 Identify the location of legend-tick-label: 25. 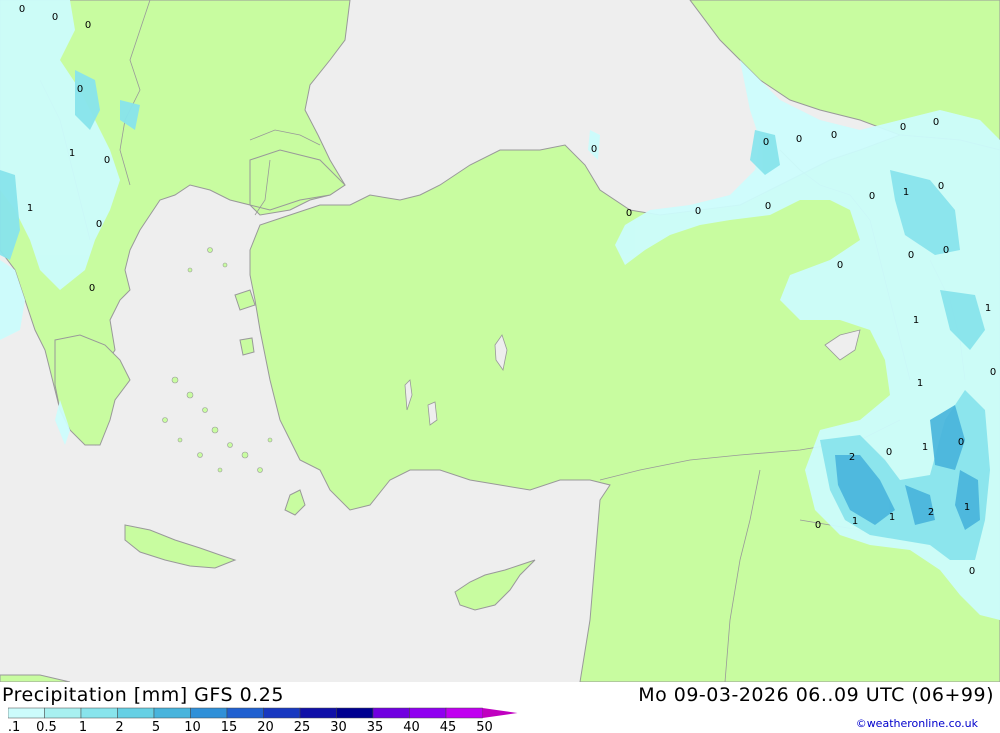
(302, 726).